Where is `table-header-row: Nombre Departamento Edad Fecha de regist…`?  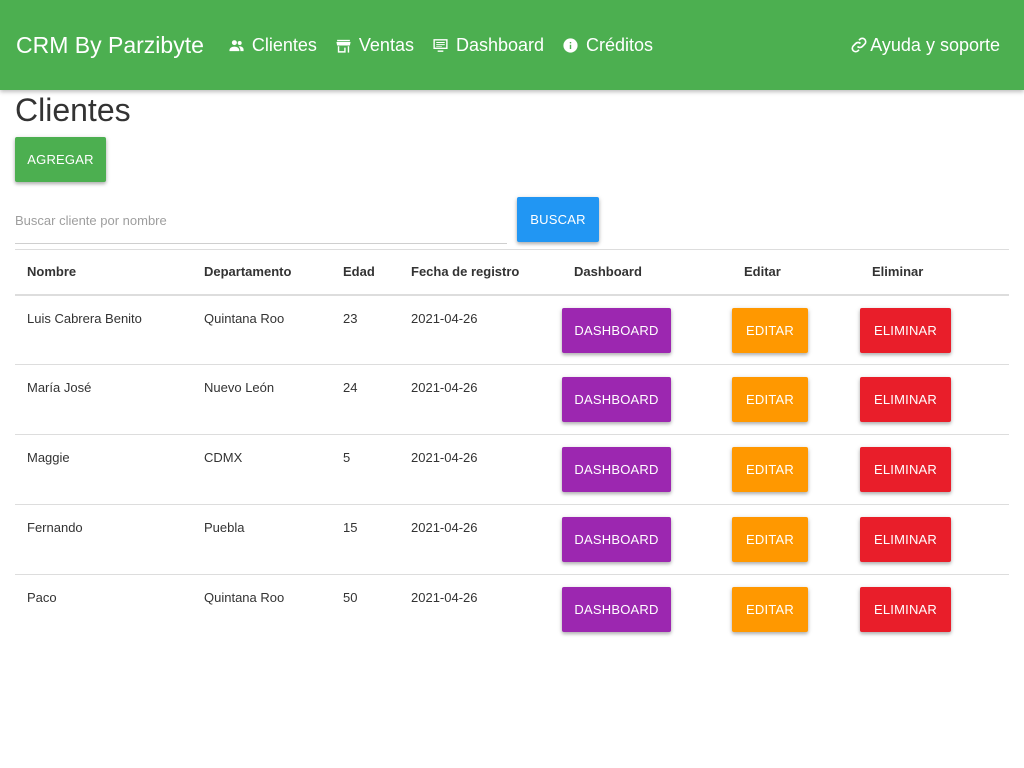
table-header-row: Nombre Departamento Edad Fecha de regist… is located at coordinates (512, 272).